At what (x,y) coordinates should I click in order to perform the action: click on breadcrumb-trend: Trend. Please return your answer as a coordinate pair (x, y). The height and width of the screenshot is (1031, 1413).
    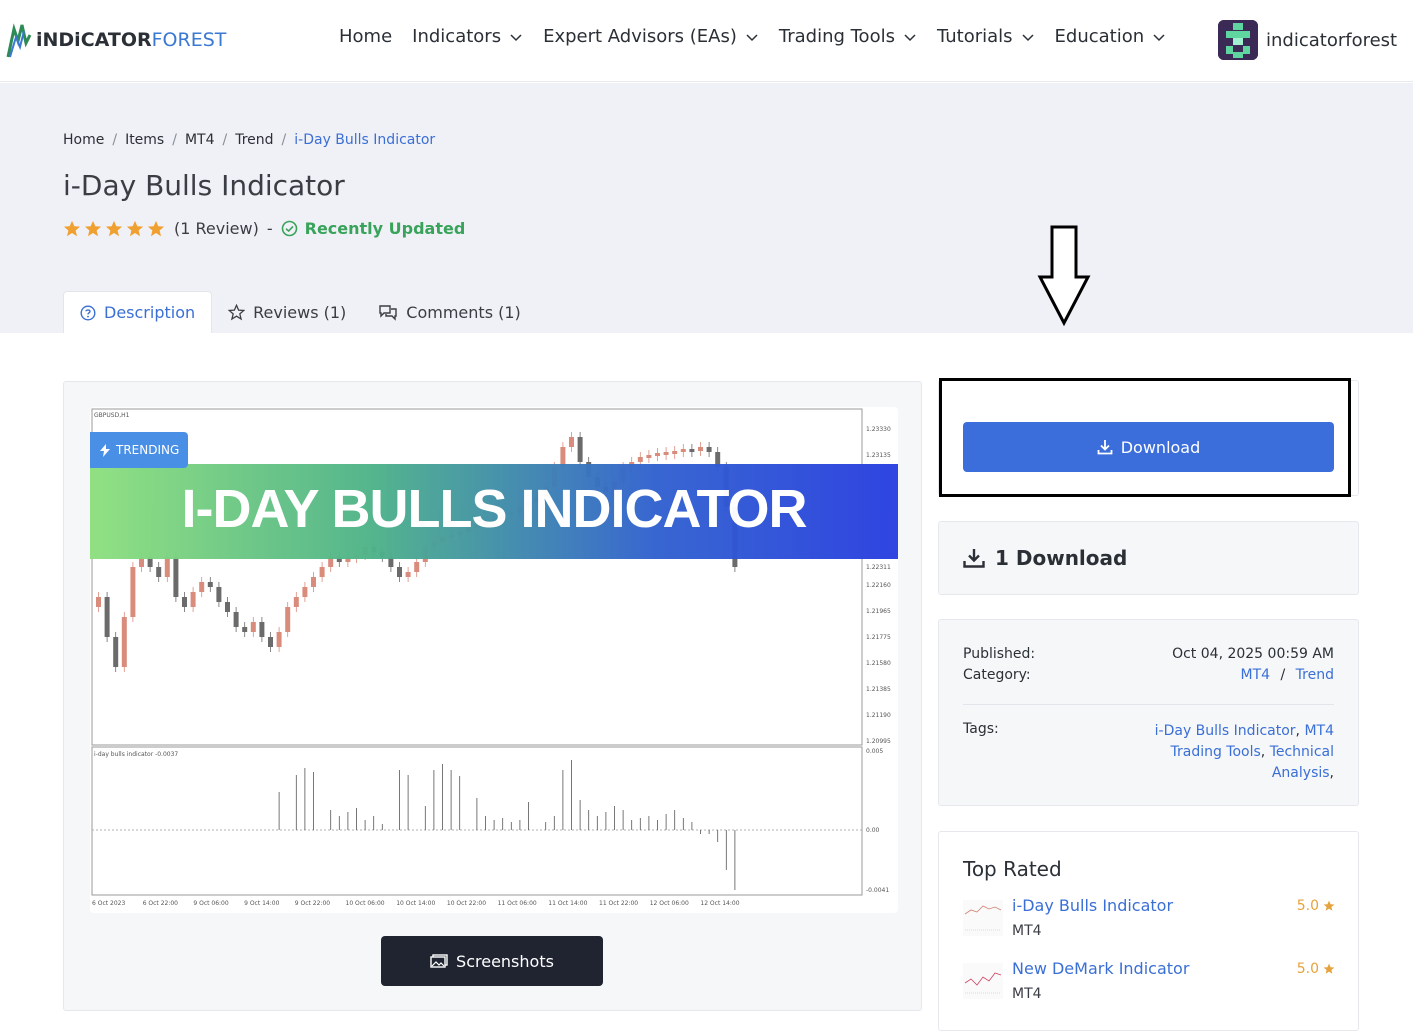
    Looking at the image, I should click on (254, 140).